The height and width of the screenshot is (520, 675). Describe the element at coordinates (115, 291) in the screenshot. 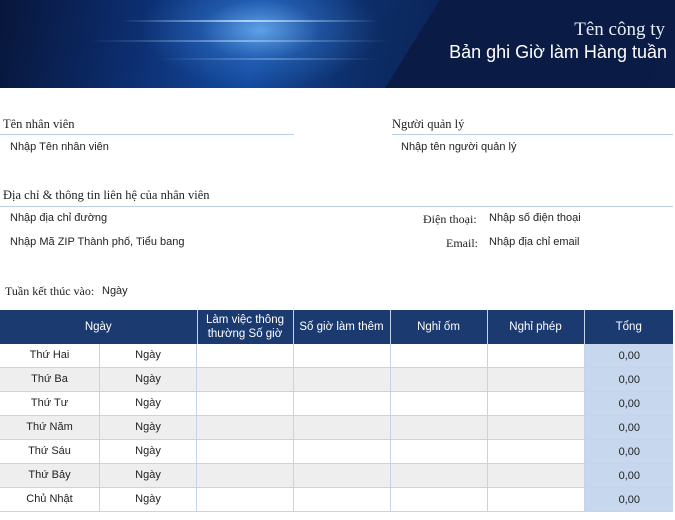

I see `week-ending-field: Ngày` at that location.